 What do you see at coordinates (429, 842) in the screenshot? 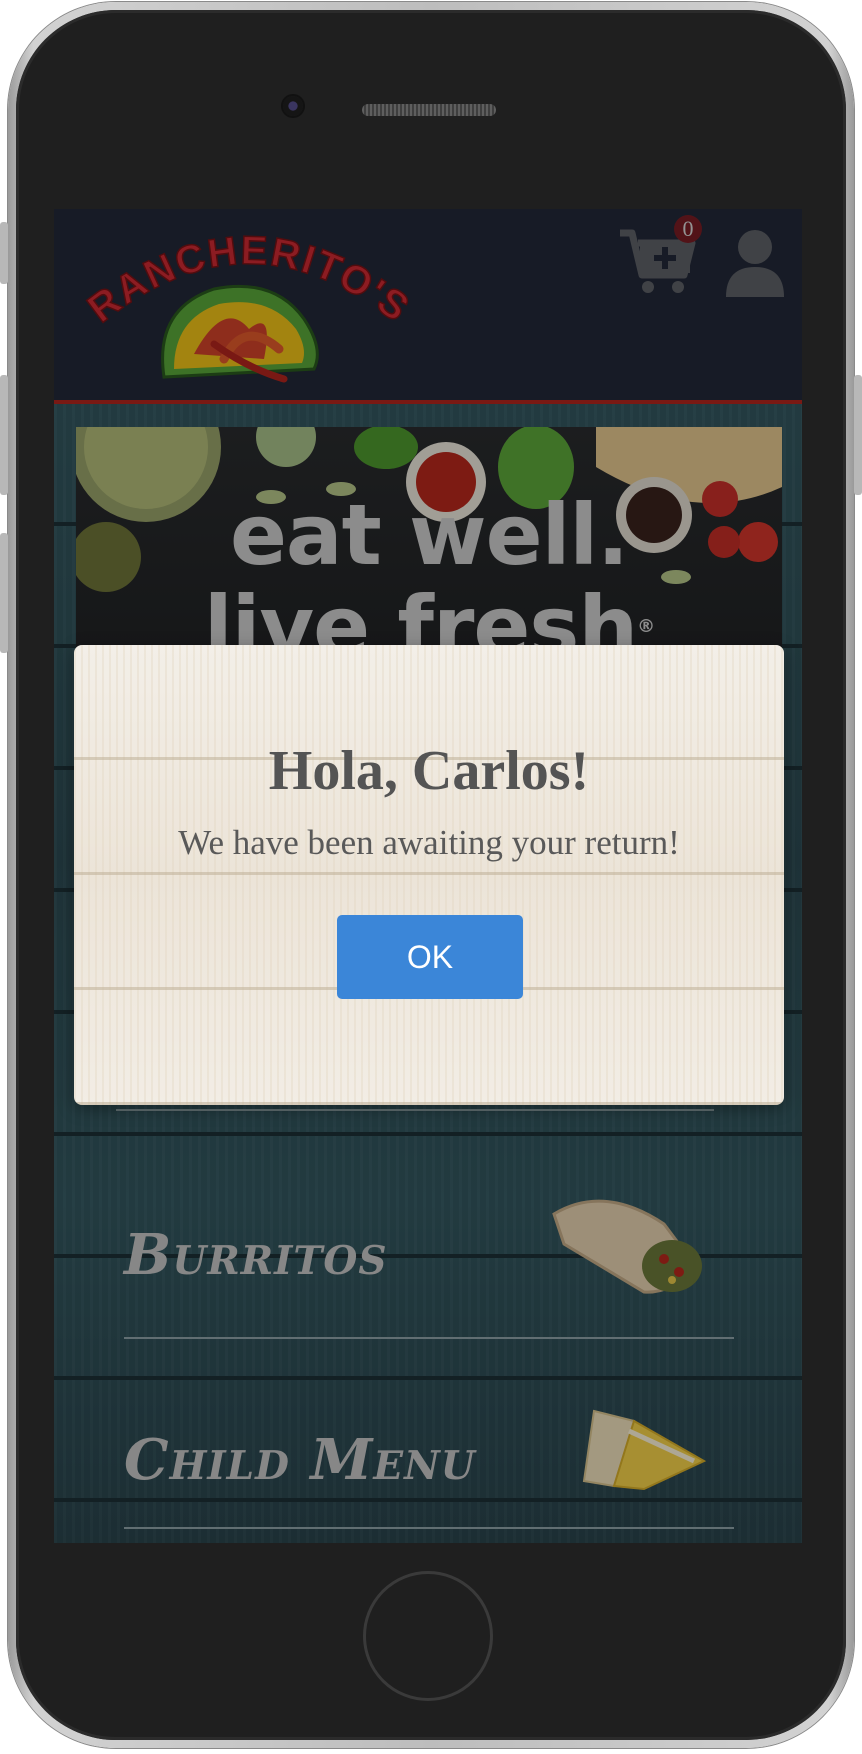
I see `dialog-message: We have been awaiting your return!` at bounding box center [429, 842].